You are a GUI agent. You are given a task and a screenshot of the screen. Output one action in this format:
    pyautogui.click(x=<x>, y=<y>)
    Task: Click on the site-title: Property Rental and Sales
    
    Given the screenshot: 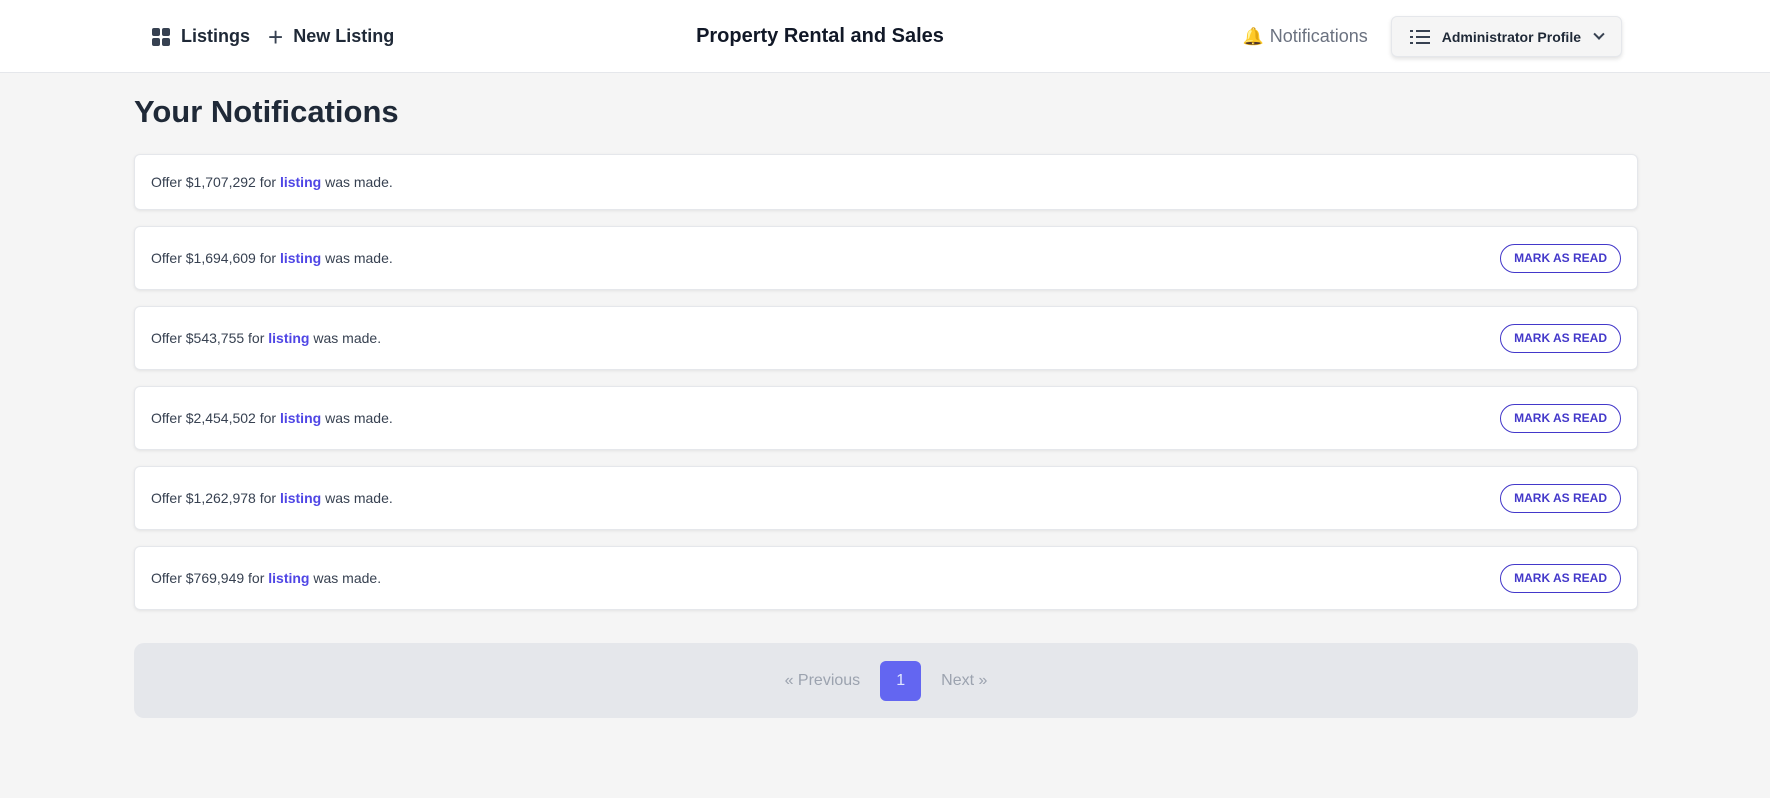 What is the action you would take?
    pyautogui.click(x=820, y=36)
    